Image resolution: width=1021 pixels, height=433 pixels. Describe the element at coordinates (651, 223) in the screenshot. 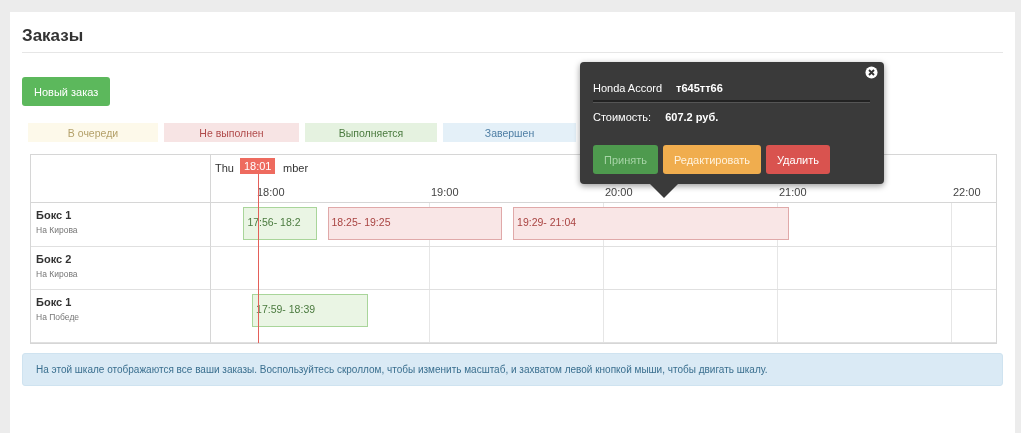

I see `order-bar: 19:29- 21:04` at that location.